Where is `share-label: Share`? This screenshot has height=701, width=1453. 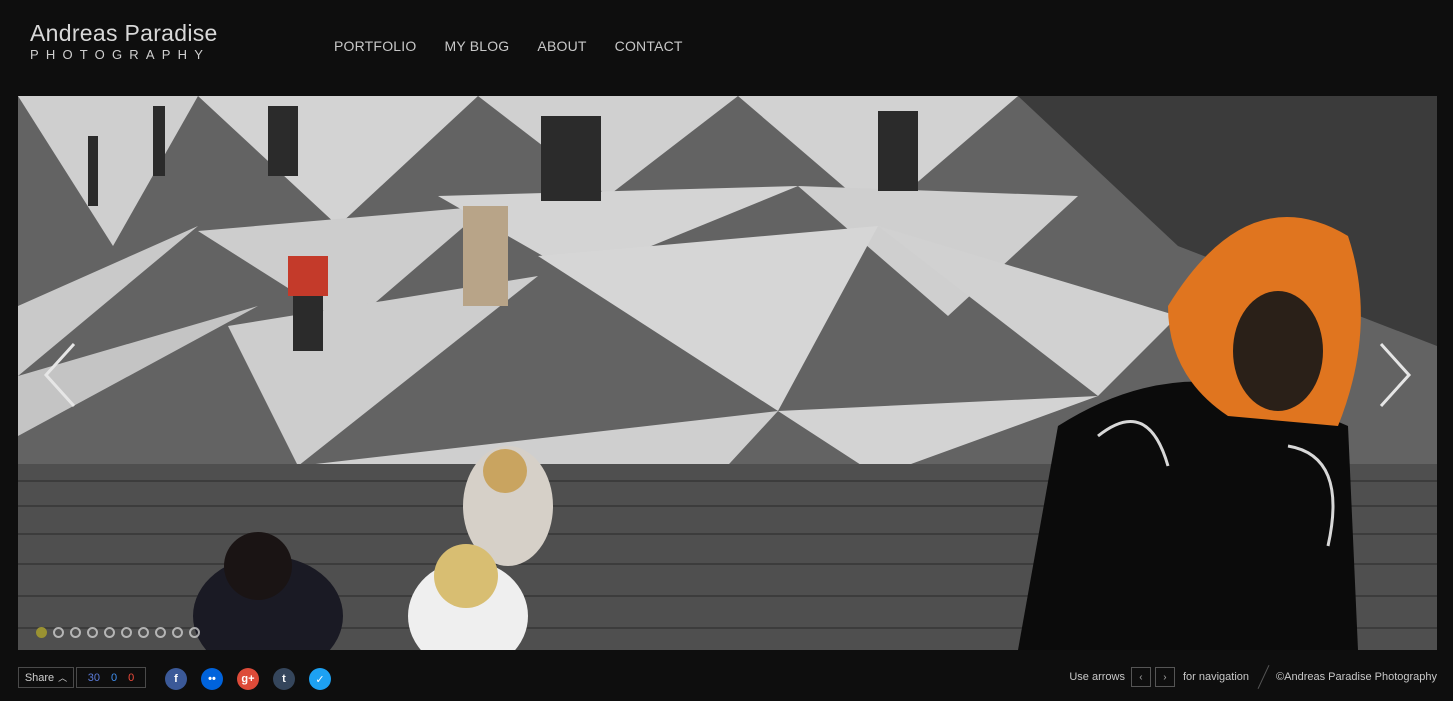 share-label: Share is located at coordinates (39, 677).